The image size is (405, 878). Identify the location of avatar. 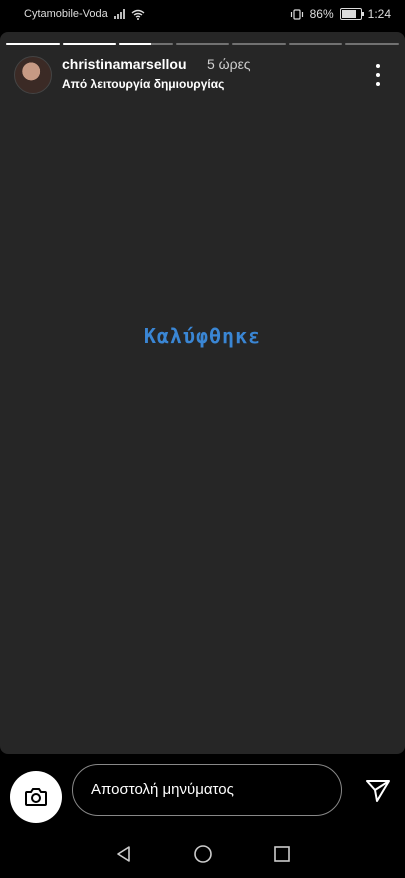
(33, 75).